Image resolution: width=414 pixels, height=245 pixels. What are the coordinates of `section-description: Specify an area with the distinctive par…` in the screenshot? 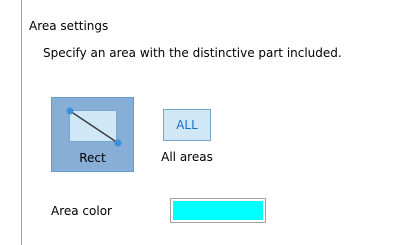 It's located at (192, 53).